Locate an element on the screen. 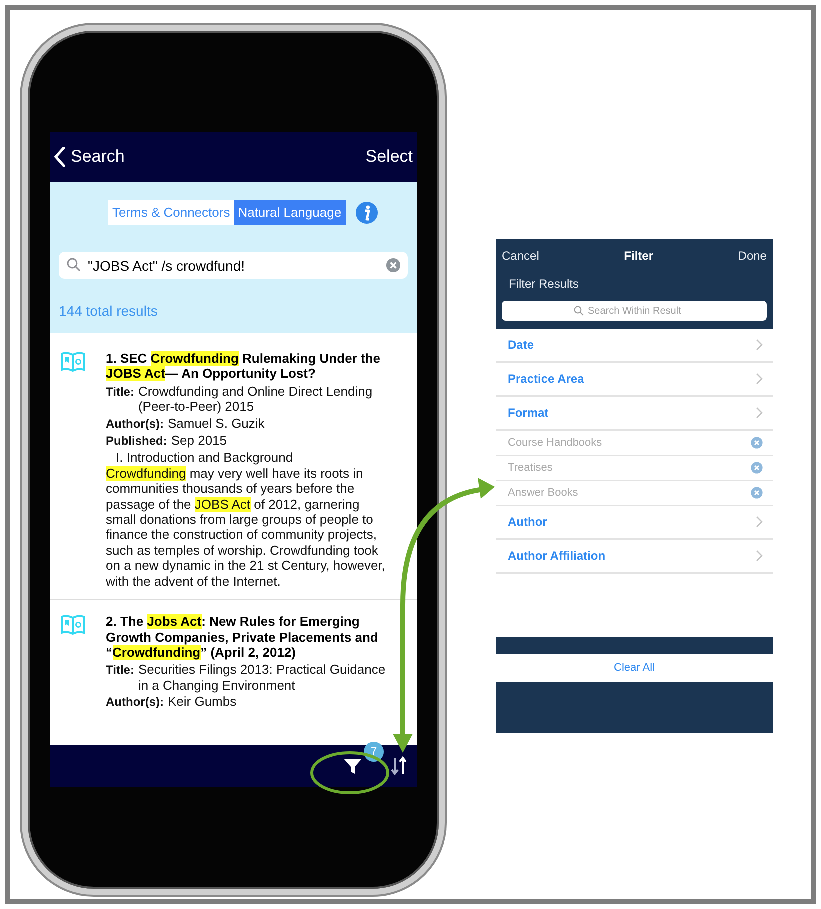 The width and height of the screenshot is (821, 909). done-button: Done is located at coordinates (752, 256).